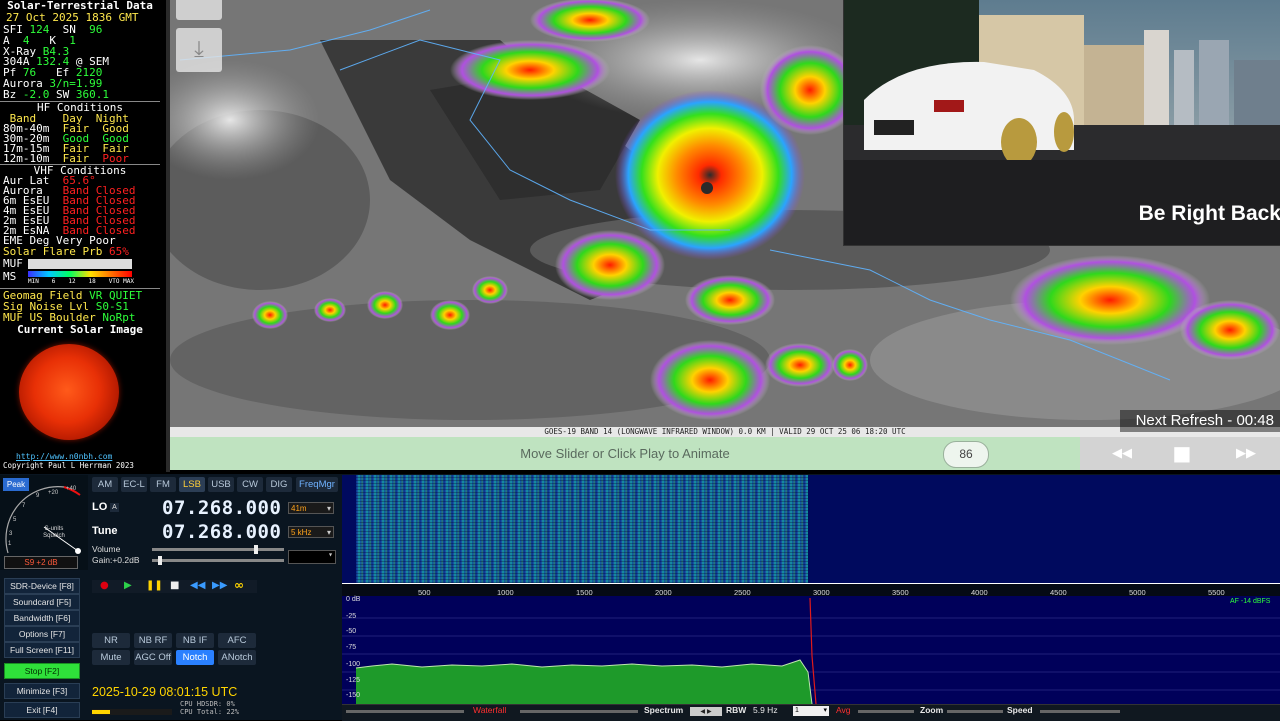 The width and height of the screenshot is (1280, 721). I want to click on ms-label: MS, so click(10, 276).